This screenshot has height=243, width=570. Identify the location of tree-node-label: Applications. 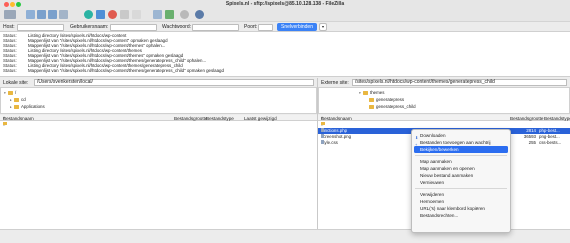
(33, 106).